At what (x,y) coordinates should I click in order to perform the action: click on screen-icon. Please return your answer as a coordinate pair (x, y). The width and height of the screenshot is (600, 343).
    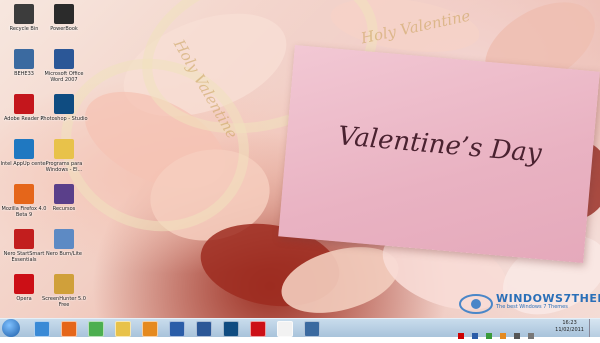
    Looking at the image, I should click on (312, 329).